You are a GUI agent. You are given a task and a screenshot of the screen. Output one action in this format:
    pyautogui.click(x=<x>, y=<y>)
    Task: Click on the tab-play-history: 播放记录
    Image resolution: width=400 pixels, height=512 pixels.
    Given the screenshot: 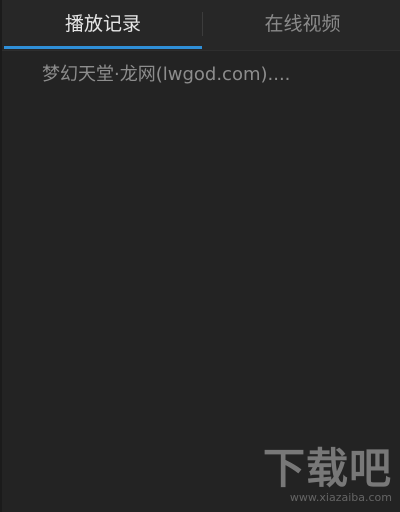 What is the action you would take?
    pyautogui.click(x=103, y=24)
    